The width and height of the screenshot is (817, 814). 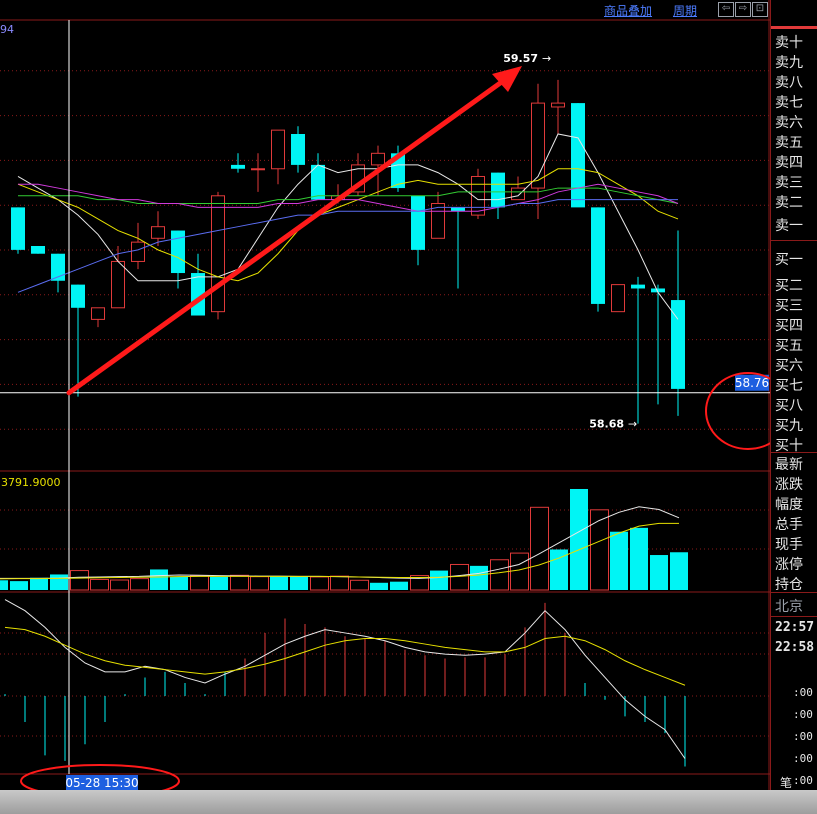 I want to click on maximize-icon: ⊡, so click(x=760, y=9).